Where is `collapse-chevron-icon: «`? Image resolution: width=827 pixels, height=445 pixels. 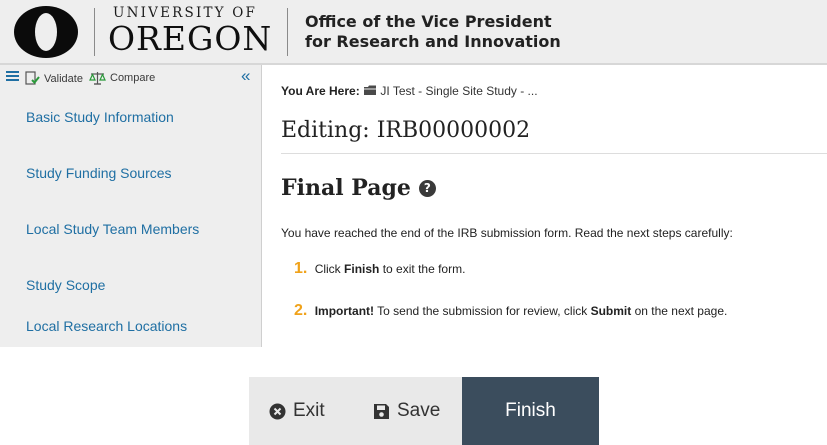 collapse-chevron-icon: « is located at coordinates (245, 76).